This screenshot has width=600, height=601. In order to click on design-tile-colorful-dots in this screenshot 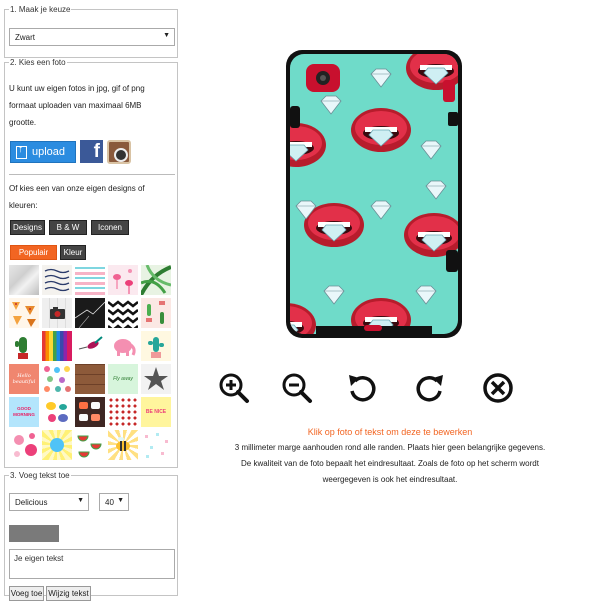, I will do `click(57, 379)`.